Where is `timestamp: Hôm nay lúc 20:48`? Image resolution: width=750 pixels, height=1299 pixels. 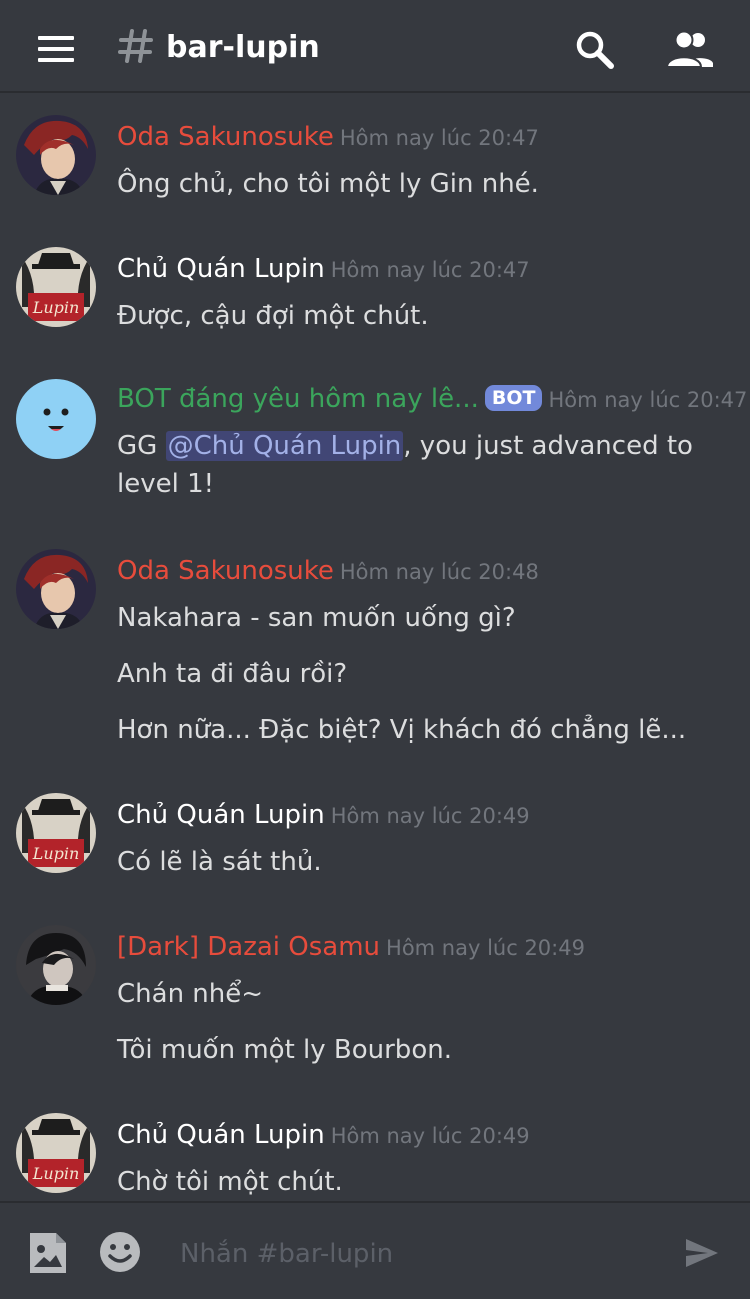 timestamp: Hôm nay lúc 20:48 is located at coordinates (439, 572).